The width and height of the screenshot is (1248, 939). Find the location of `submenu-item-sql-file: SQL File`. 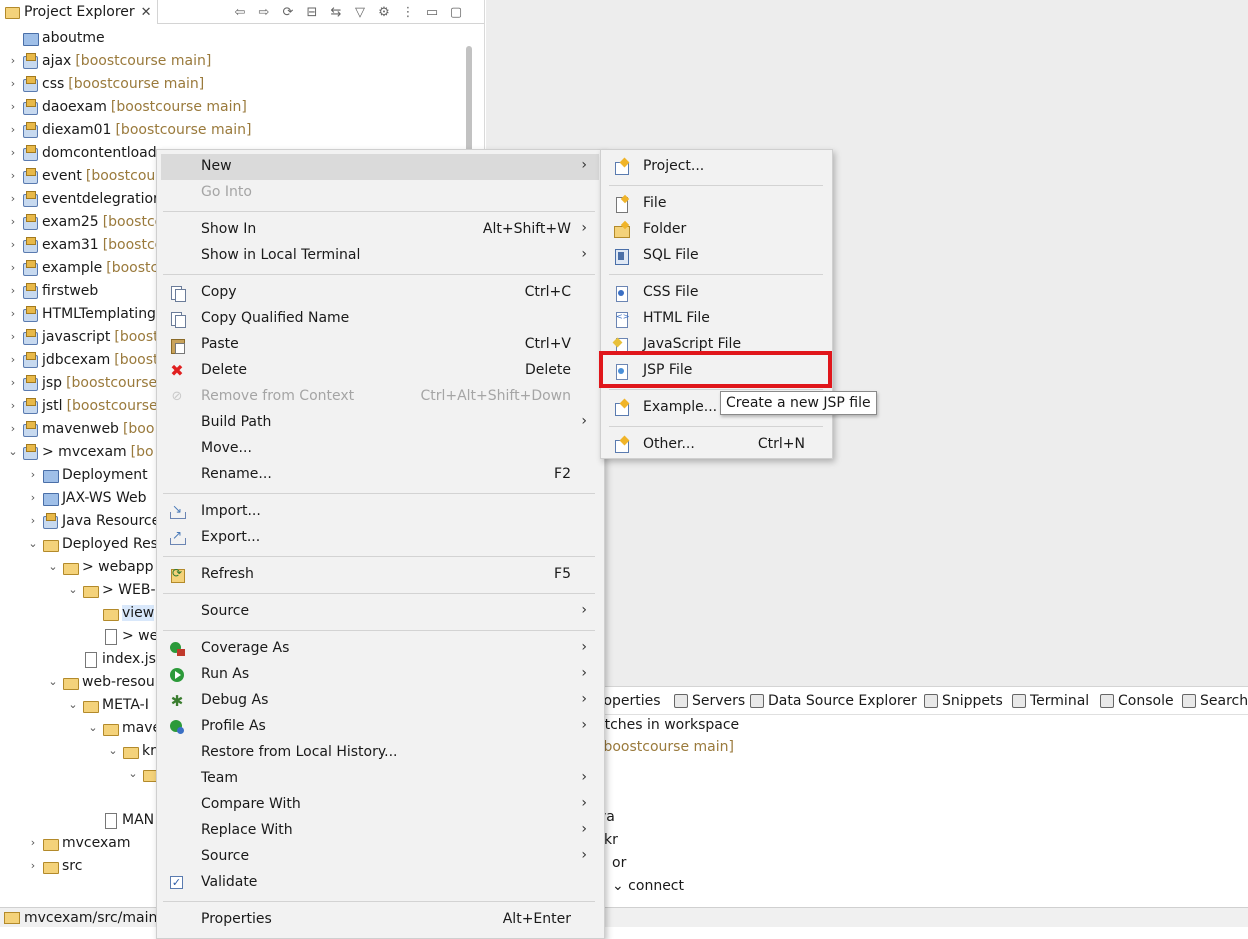

submenu-item-sql-file: SQL File is located at coordinates (717, 256).